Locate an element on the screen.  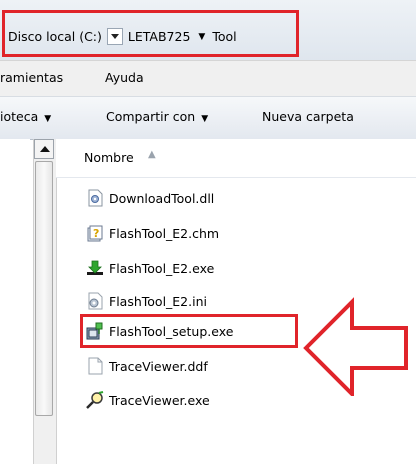
file-row: DownloadTool.dll is located at coordinates (150, 198).